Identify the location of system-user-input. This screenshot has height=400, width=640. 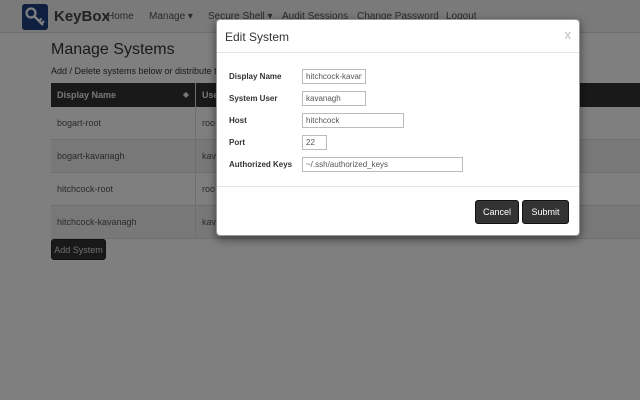
(334, 98).